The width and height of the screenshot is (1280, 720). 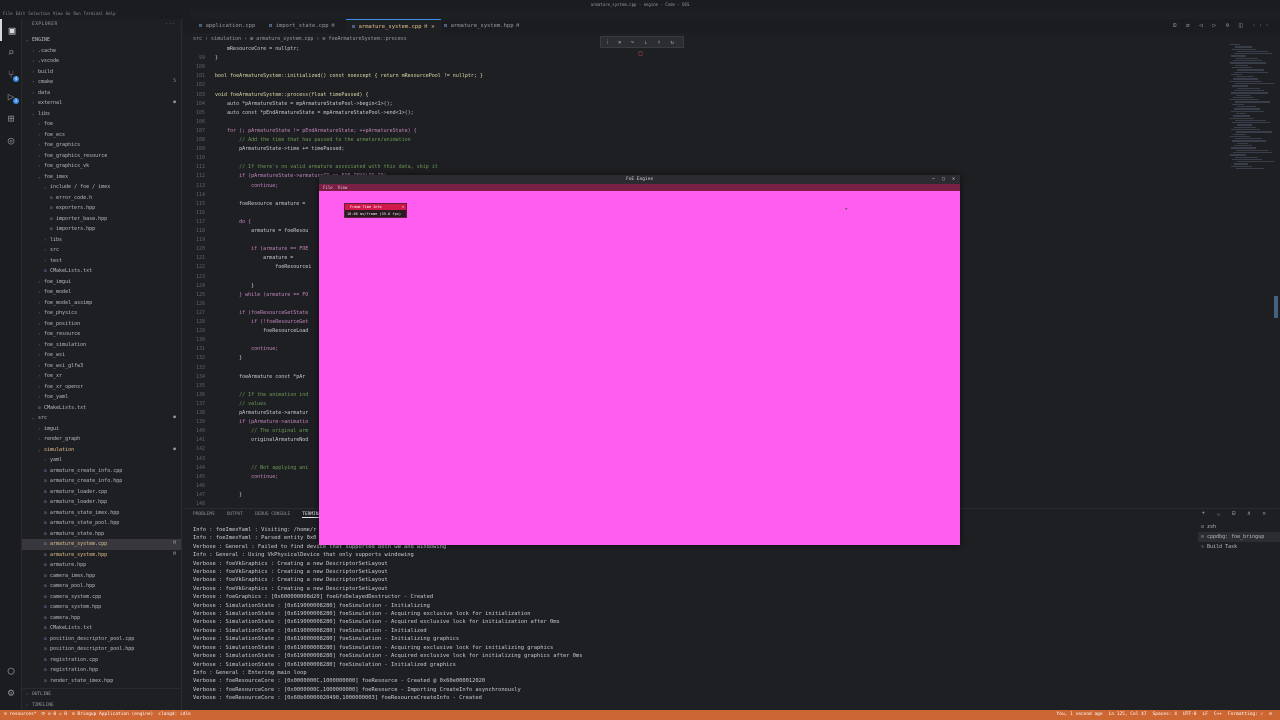 I want to click on tree-file: ⊡ camera_imex.hpp, so click(x=101, y=576).